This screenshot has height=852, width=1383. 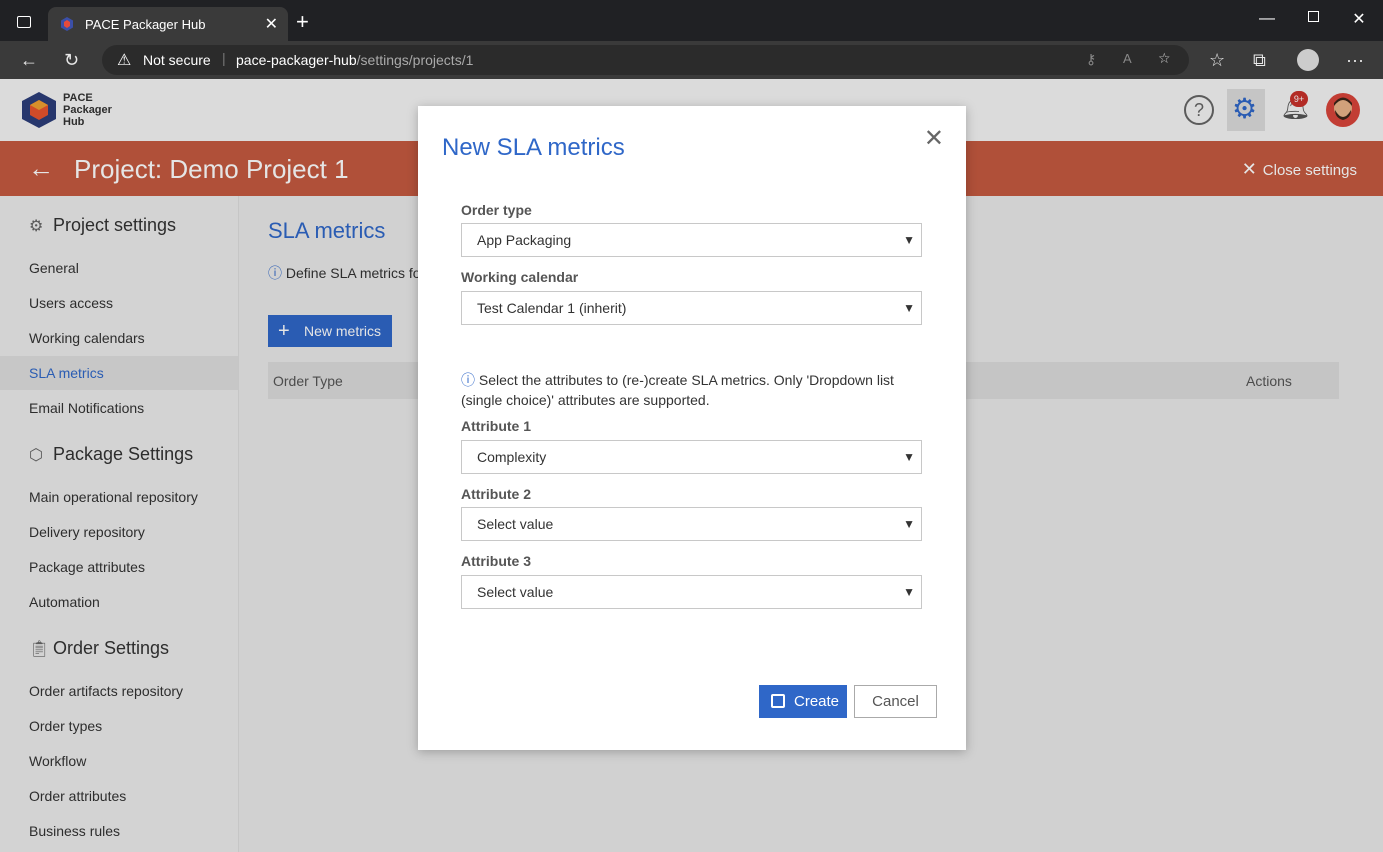 I want to click on favorites-icon: ☆, so click(x=1217, y=60).